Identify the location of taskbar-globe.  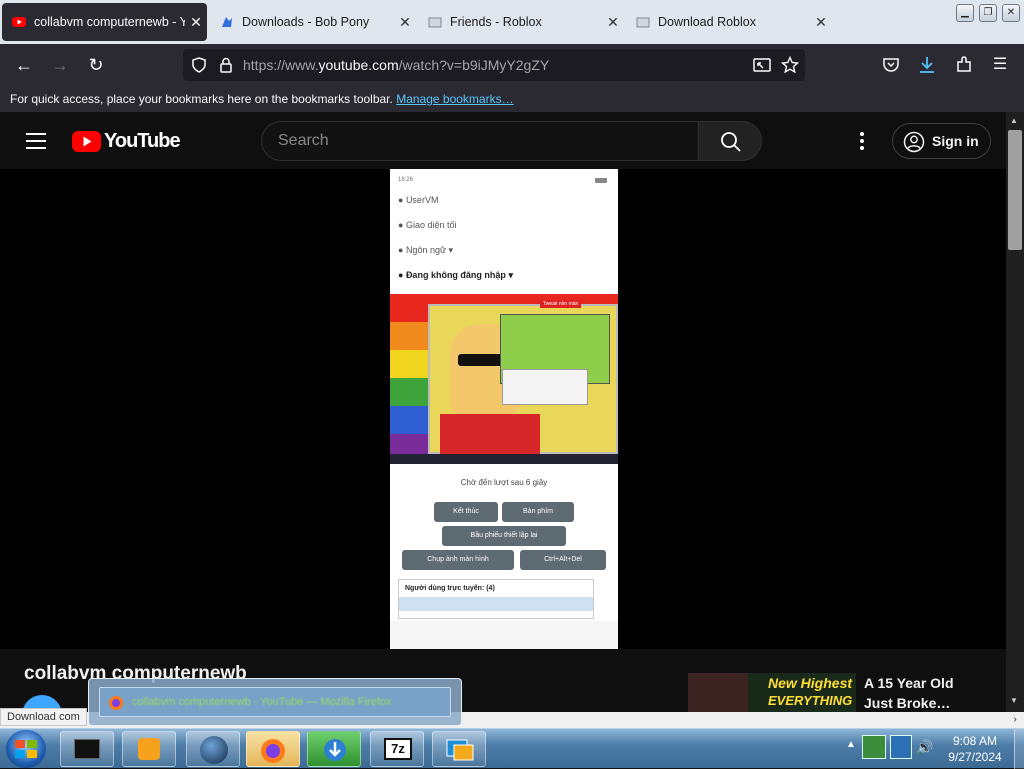
(213, 749).